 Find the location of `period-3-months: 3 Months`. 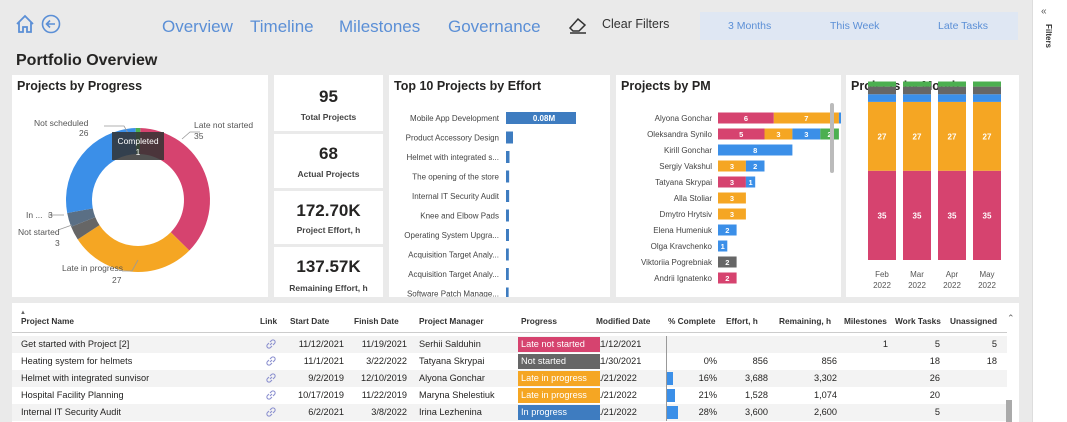

period-3-months: 3 Months is located at coordinates (749, 26).